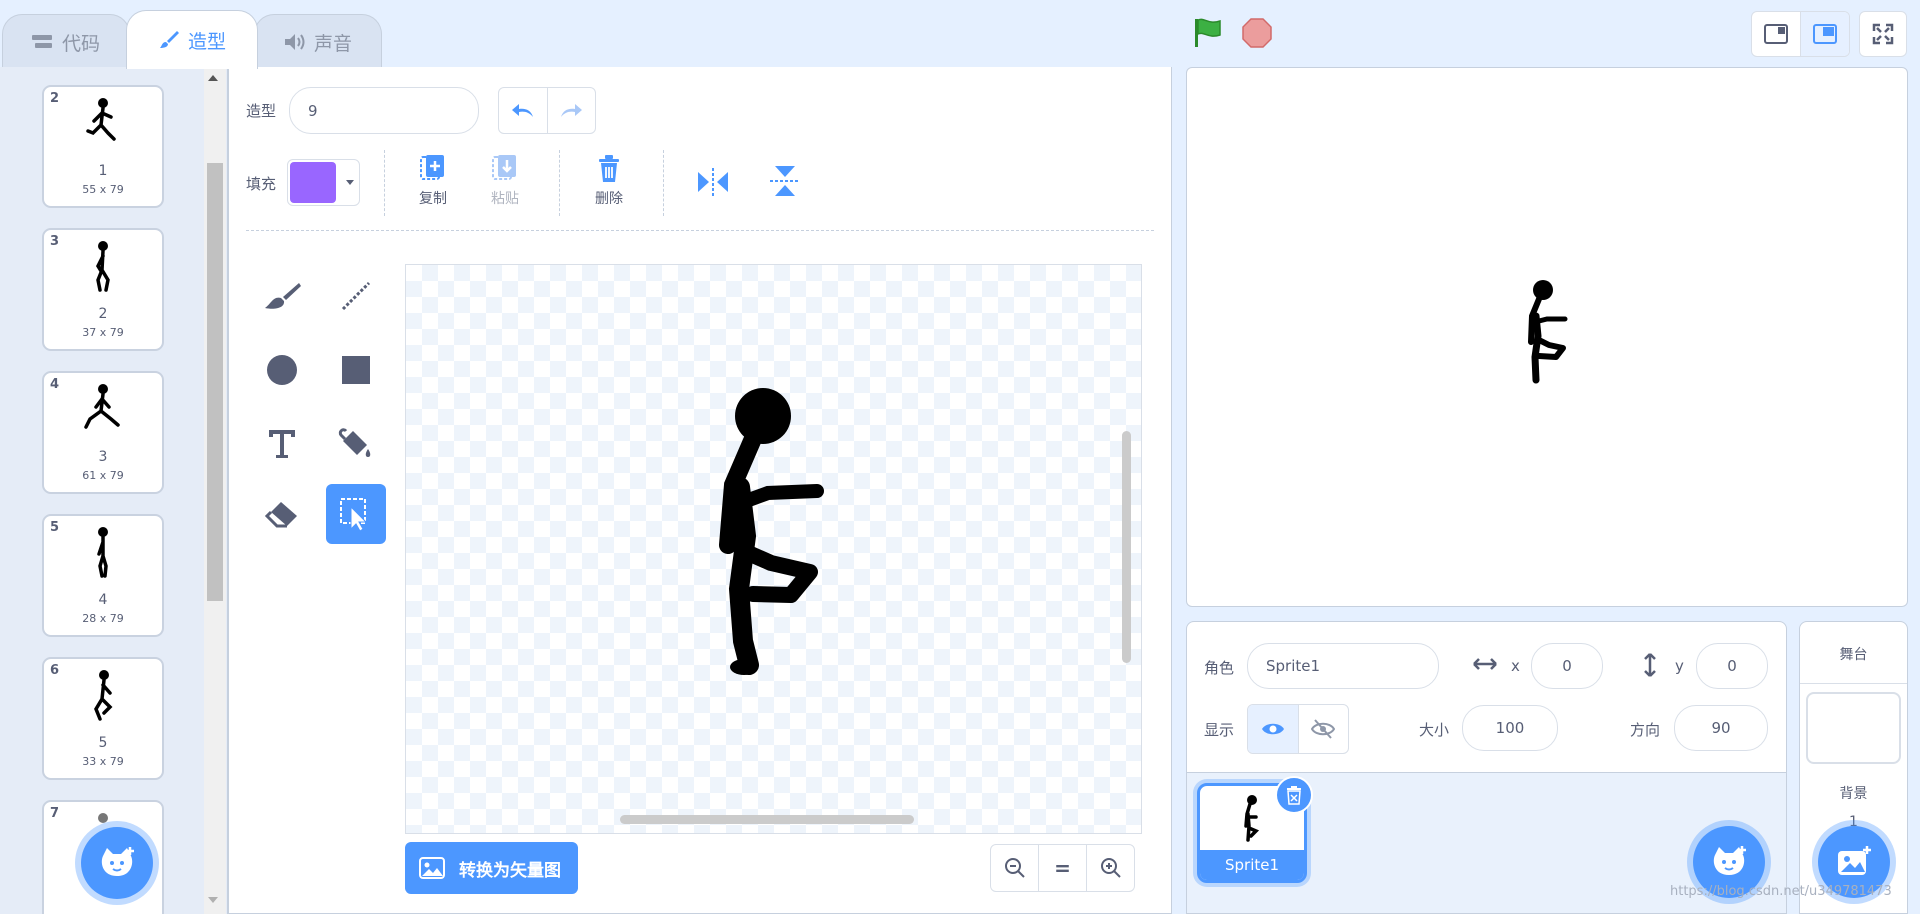 The image size is (1920, 914). Describe the element at coordinates (1645, 730) in the screenshot. I see `direction-label: 方向` at that location.